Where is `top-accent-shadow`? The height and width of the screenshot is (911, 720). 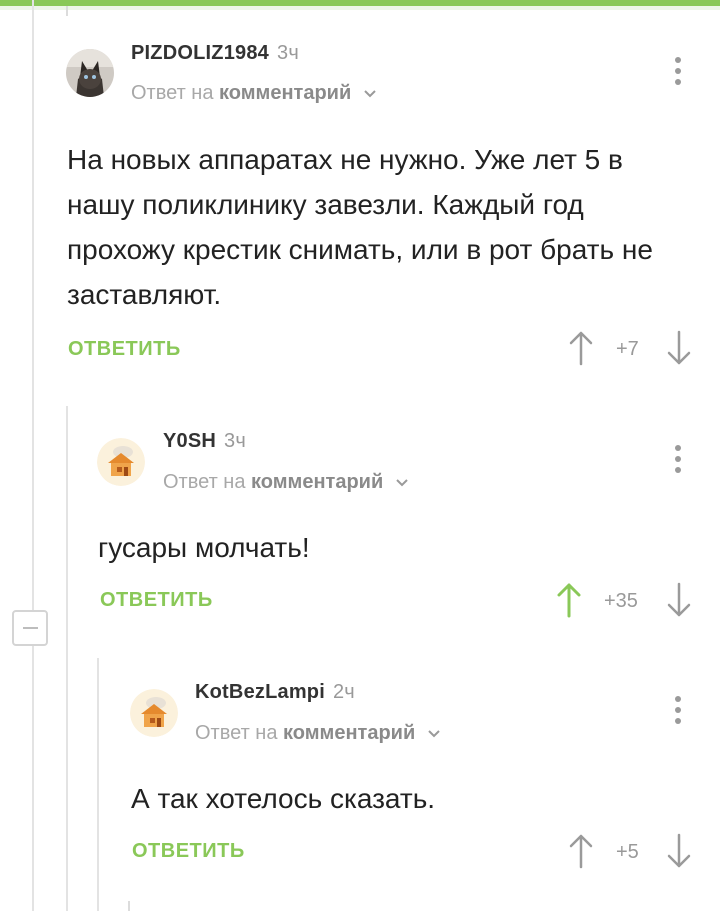
top-accent-shadow is located at coordinates (360, 8).